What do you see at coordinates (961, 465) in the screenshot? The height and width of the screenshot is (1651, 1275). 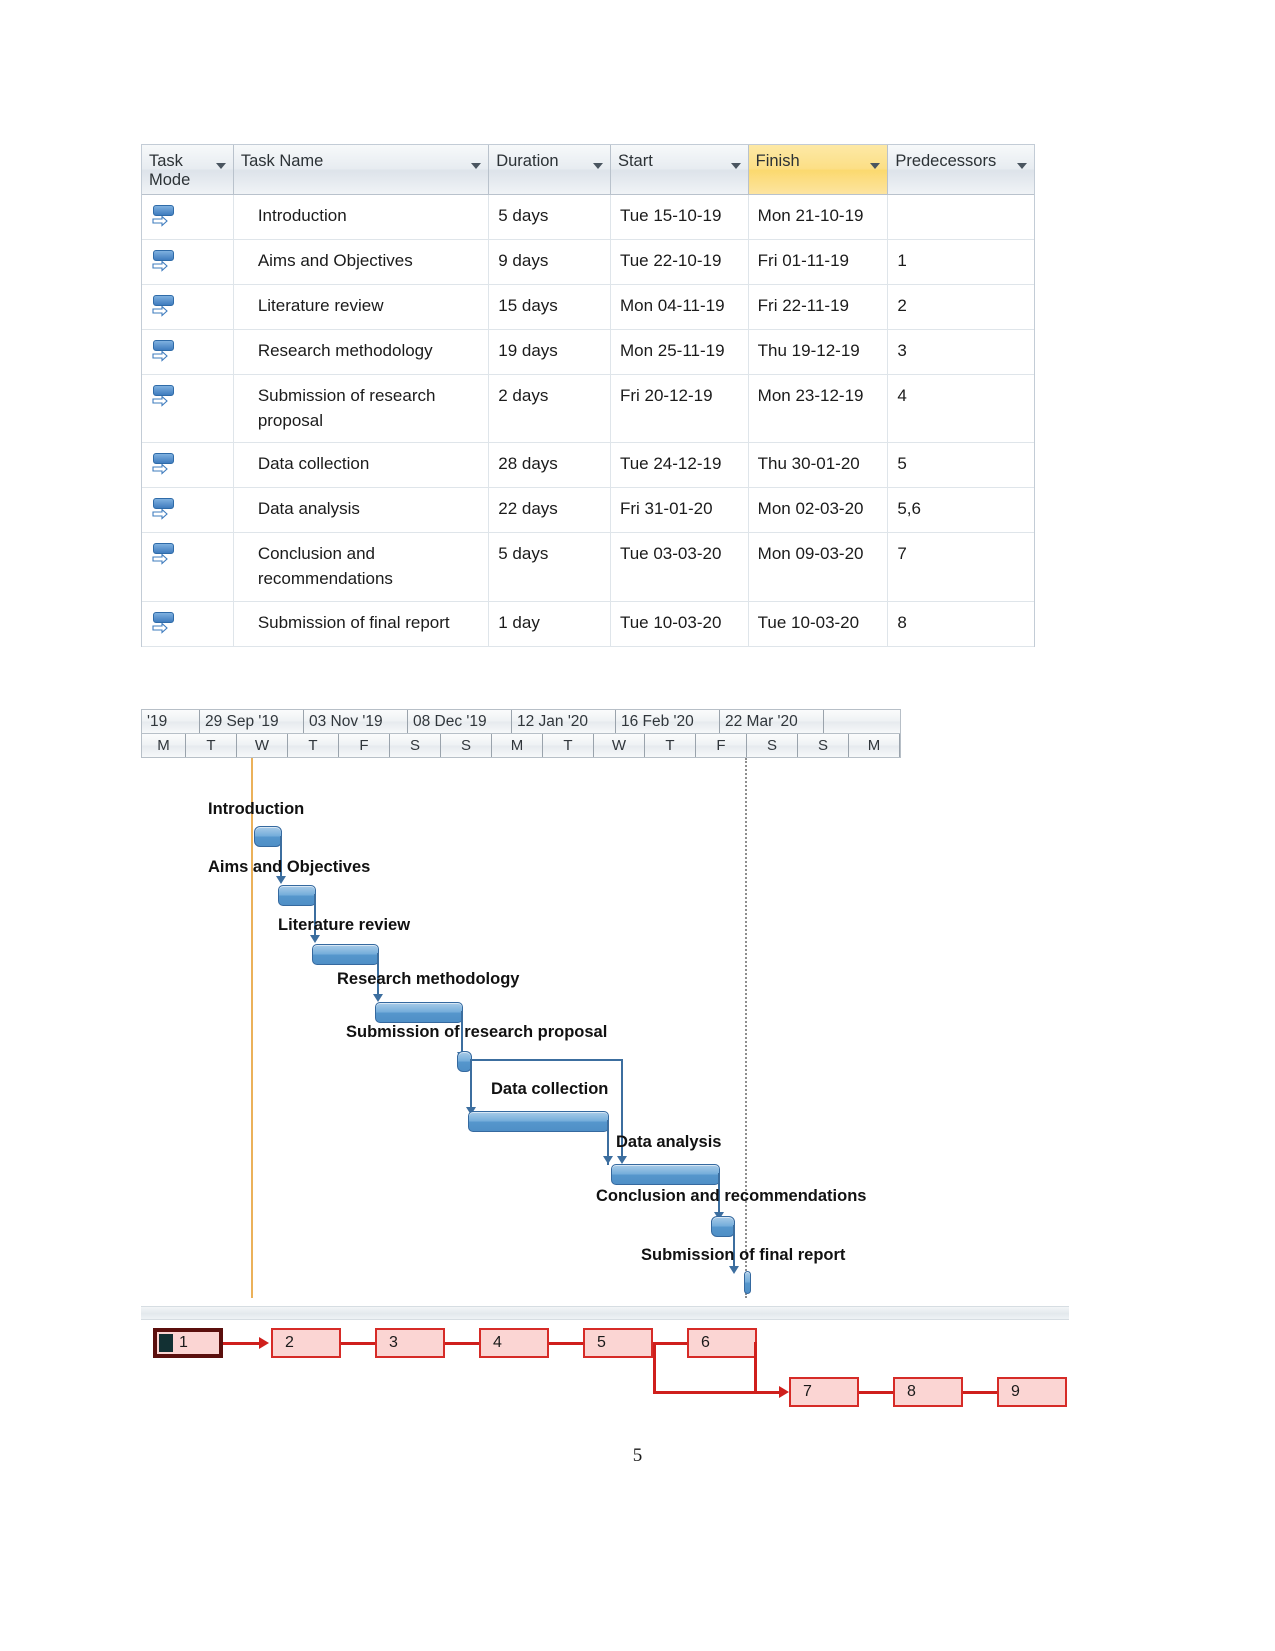 I see `cell-predecessors: 5` at bounding box center [961, 465].